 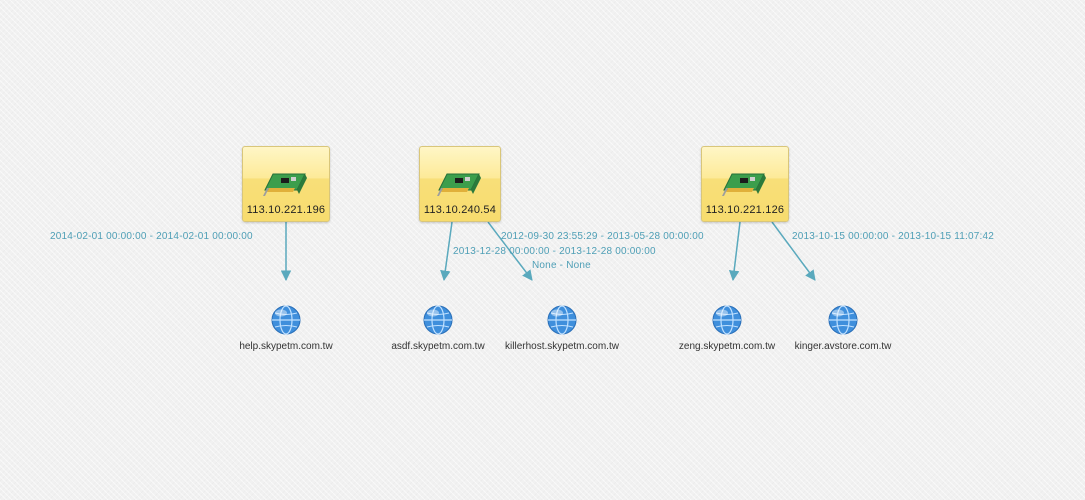 What do you see at coordinates (734, 251) in the screenshot?
I see `edge-line-ip3-d4` at bounding box center [734, 251].